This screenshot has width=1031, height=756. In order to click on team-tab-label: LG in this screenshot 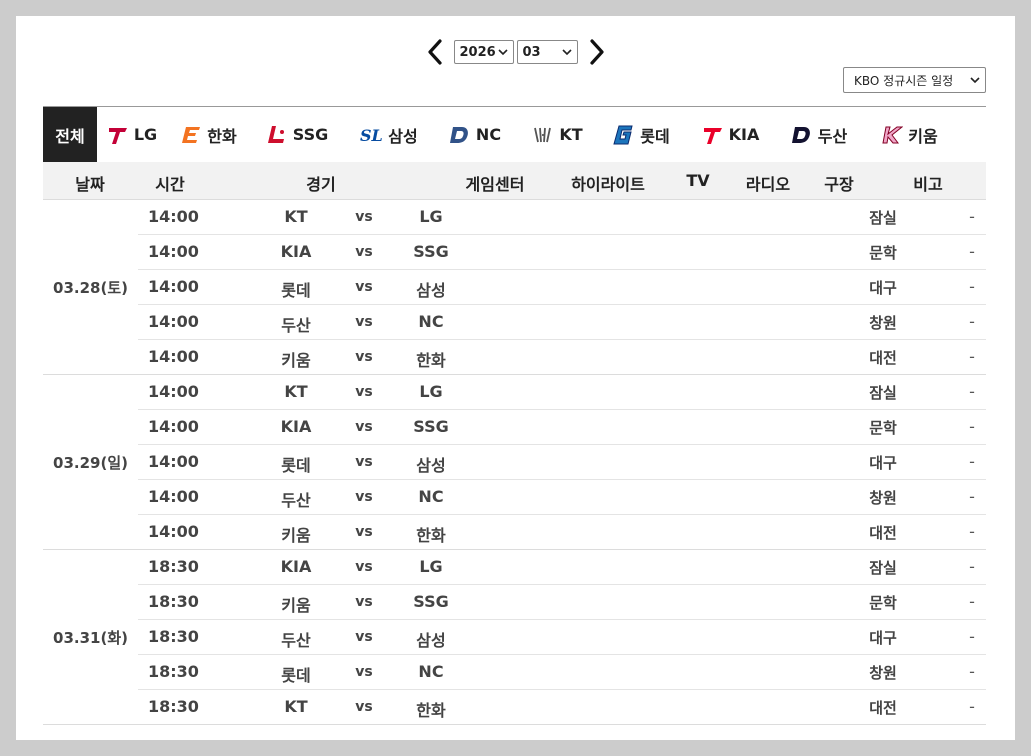, I will do `click(145, 134)`.